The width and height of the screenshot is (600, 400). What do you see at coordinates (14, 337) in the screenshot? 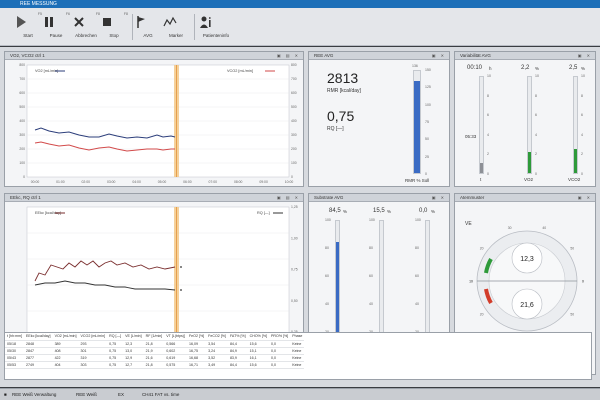
I see `column-header: t [hh:mm]` at bounding box center [14, 337].